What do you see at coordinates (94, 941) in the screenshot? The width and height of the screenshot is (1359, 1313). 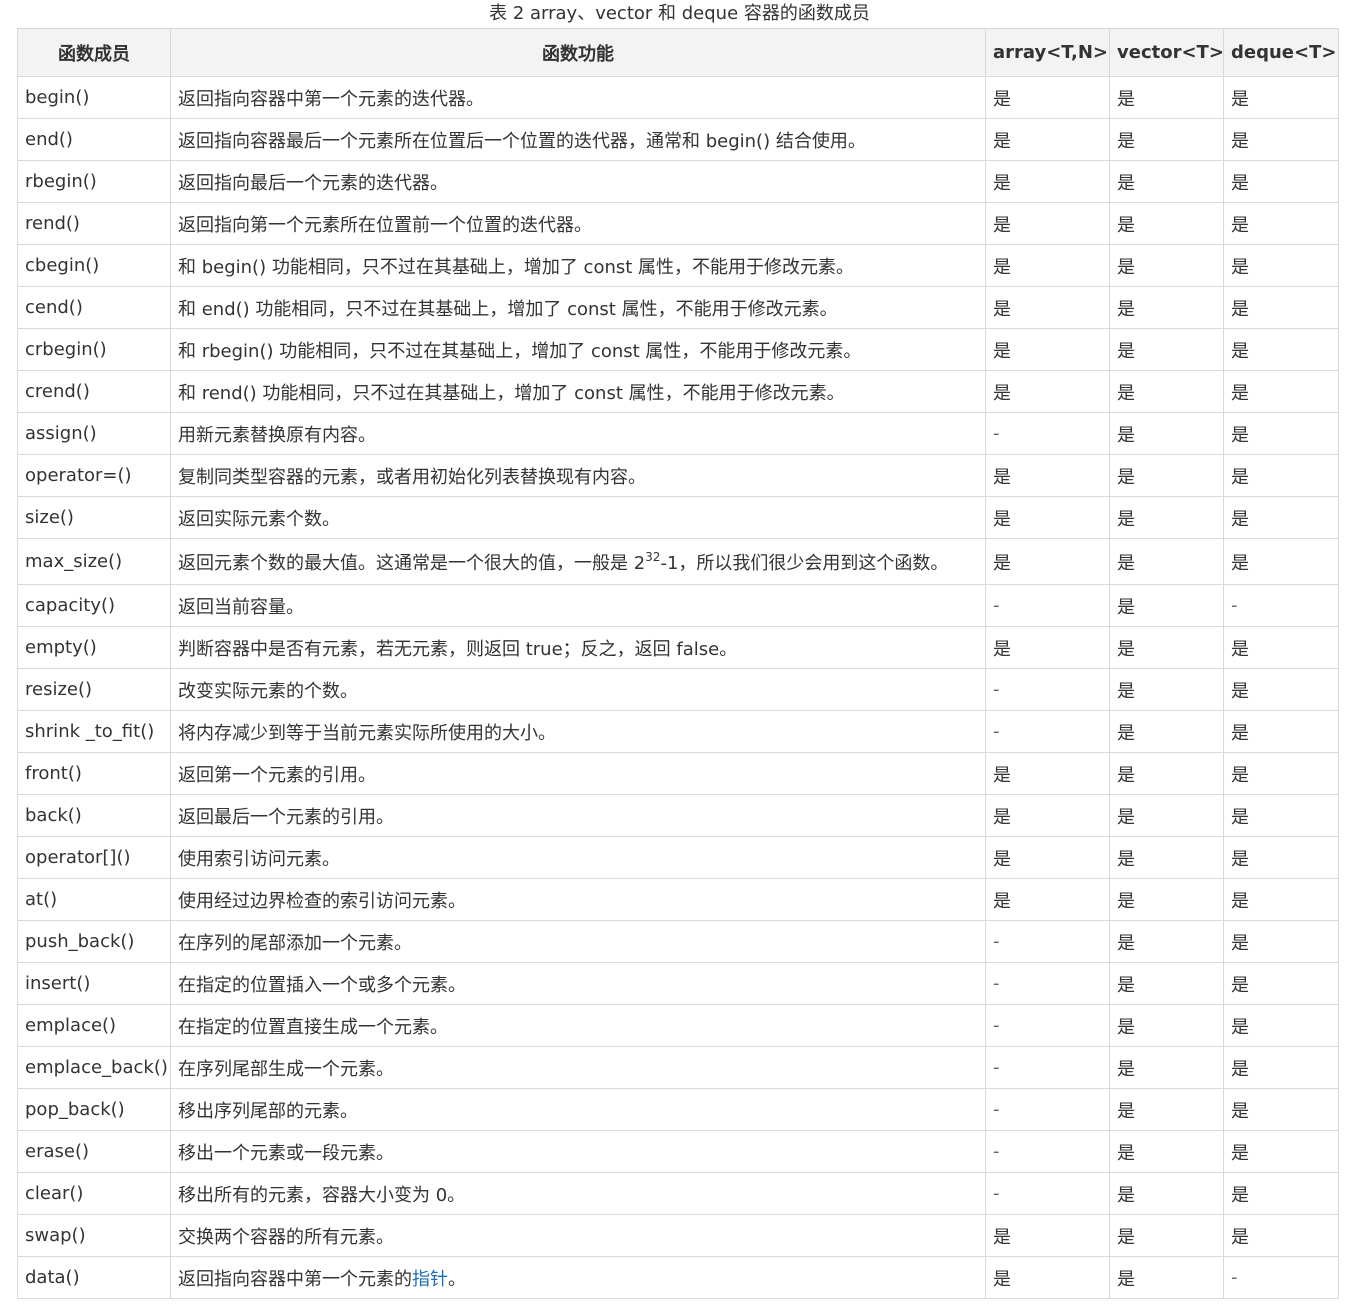 I see `member-name-cell: push_back()` at bounding box center [94, 941].